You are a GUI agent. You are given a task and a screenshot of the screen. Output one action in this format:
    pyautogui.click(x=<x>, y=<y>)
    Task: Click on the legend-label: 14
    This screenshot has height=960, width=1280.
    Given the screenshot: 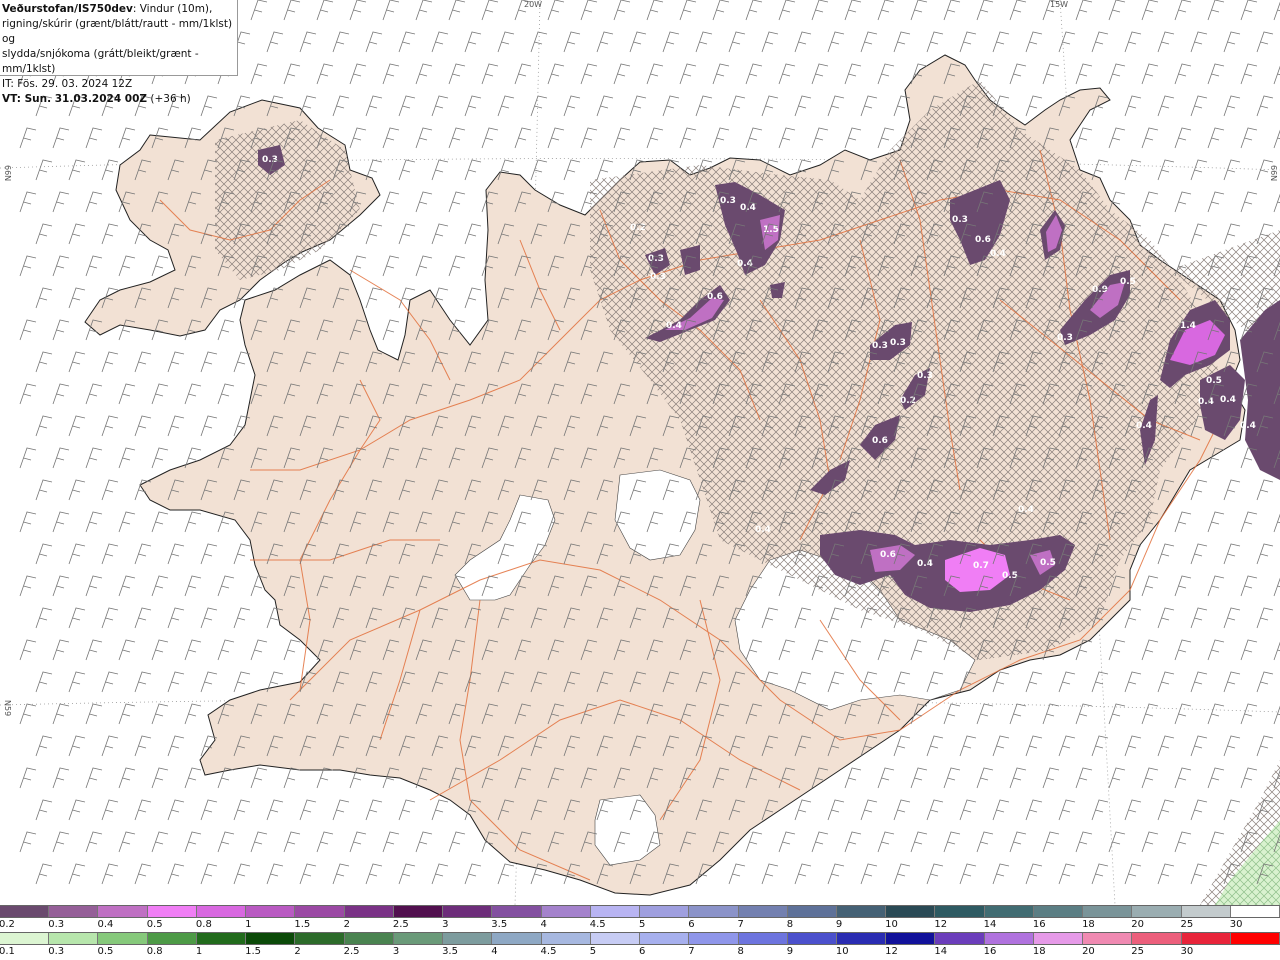 What is the action you would take?
    pyautogui.click(x=990, y=924)
    